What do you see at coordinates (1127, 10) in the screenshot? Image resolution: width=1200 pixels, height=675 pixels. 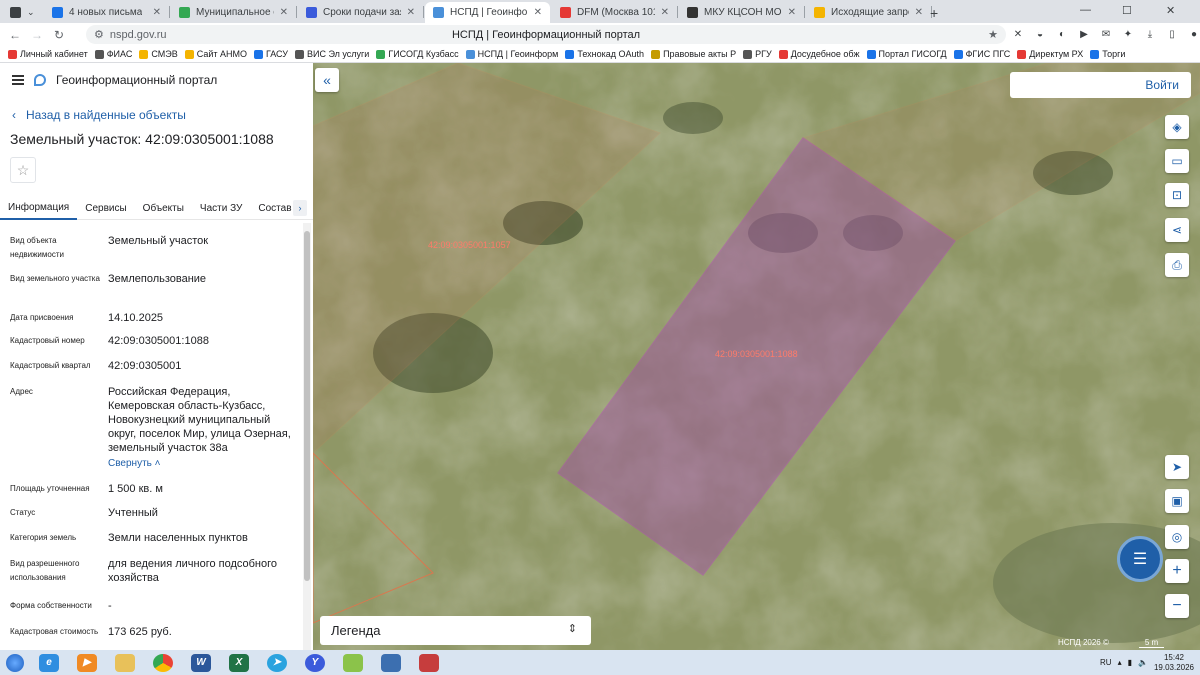 I see `maximize-button: ☐` at bounding box center [1127, 10].